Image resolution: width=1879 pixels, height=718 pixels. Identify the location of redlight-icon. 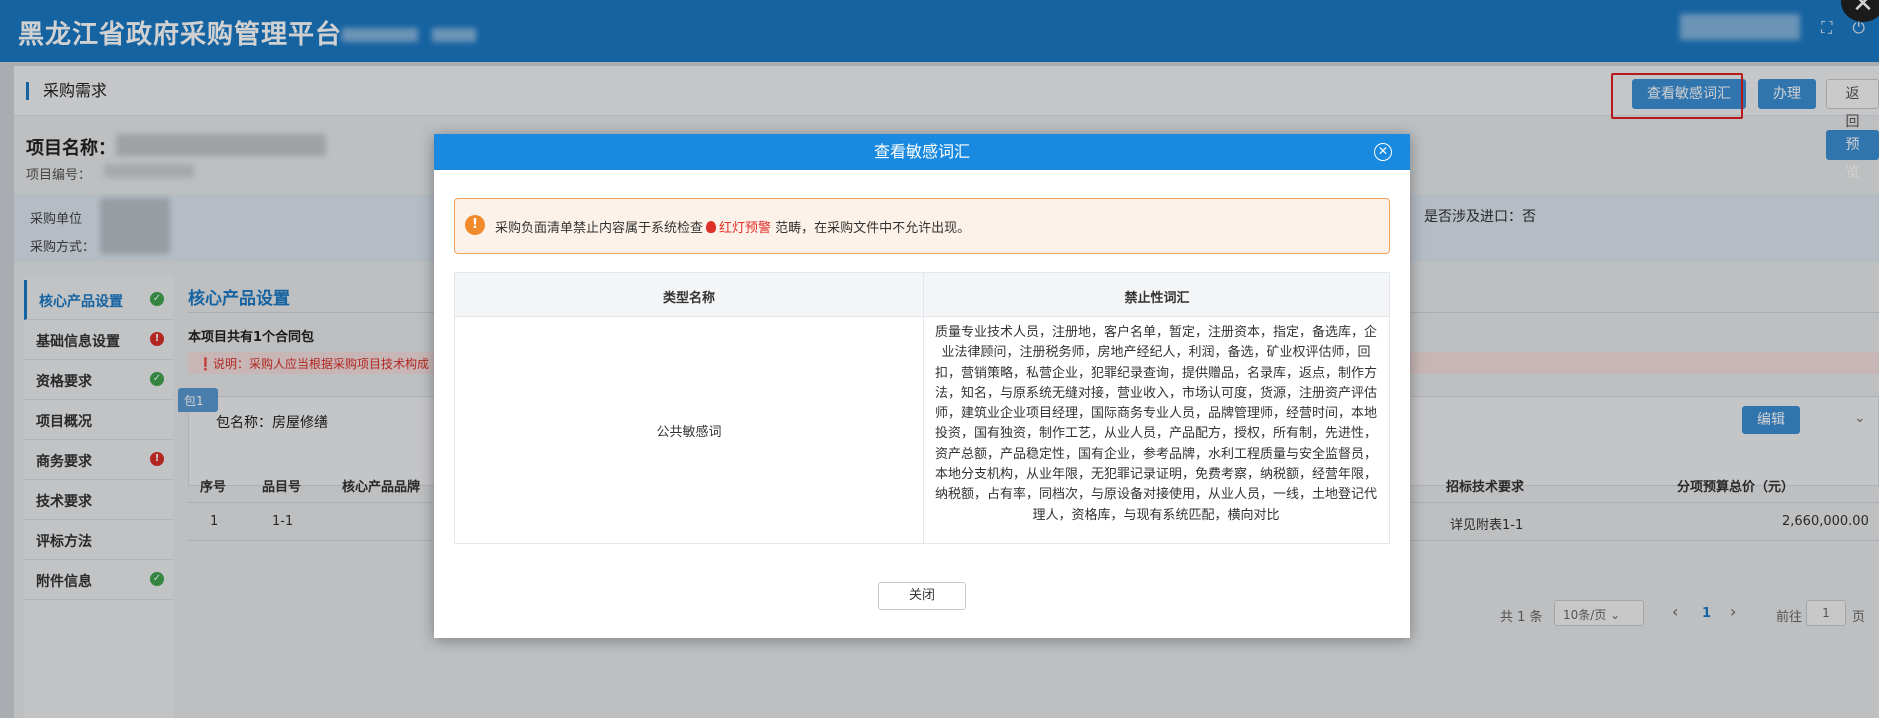
(711, 227).